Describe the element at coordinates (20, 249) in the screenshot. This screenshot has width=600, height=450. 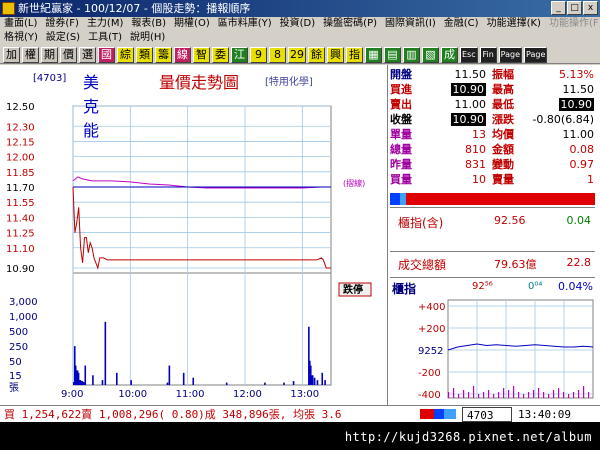
I see `price-tick-label: 11.10` at that location.